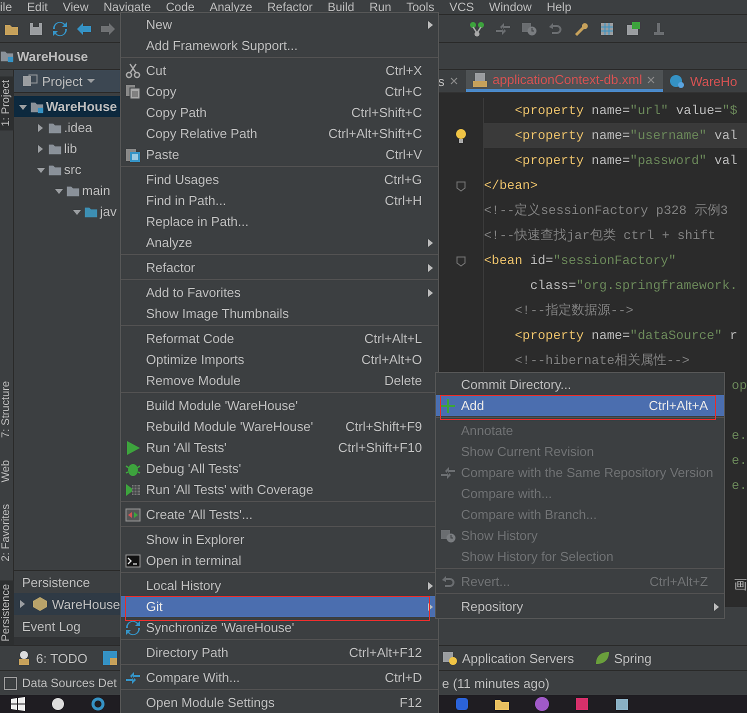 The width and height of the screenshot is (747, 713). Describe the element at coordinates (279, 267) in the screenshot. I see `menu-item: Refactor` at that location.